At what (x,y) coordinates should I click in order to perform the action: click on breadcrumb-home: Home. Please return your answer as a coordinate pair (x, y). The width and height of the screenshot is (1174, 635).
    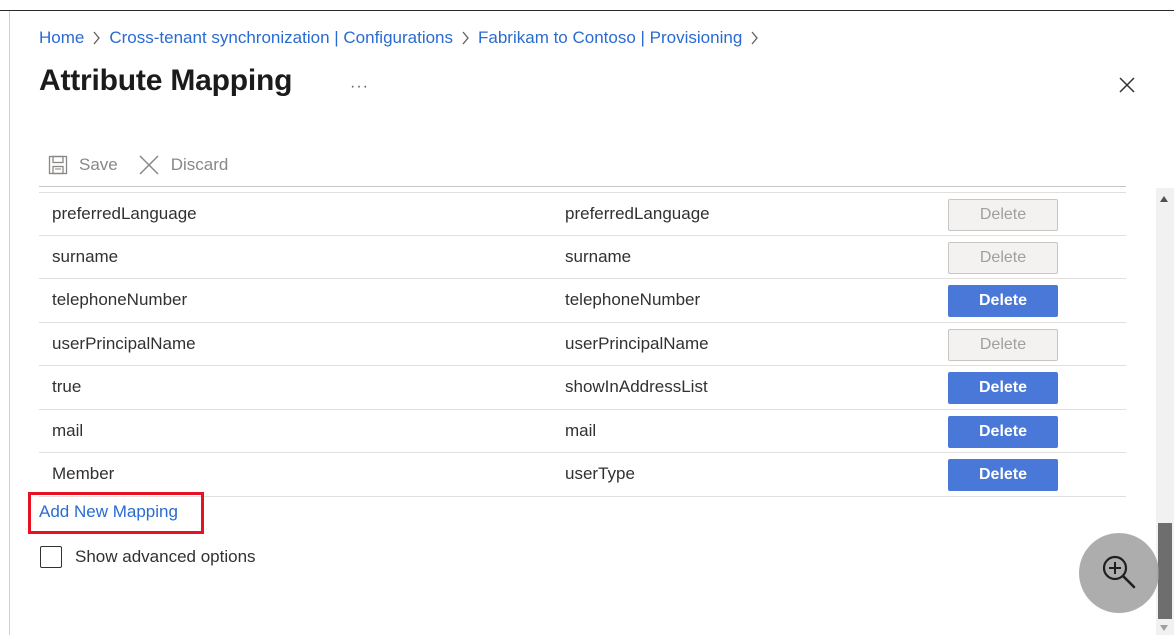
    Looking at the image, I should click on (61, 38).